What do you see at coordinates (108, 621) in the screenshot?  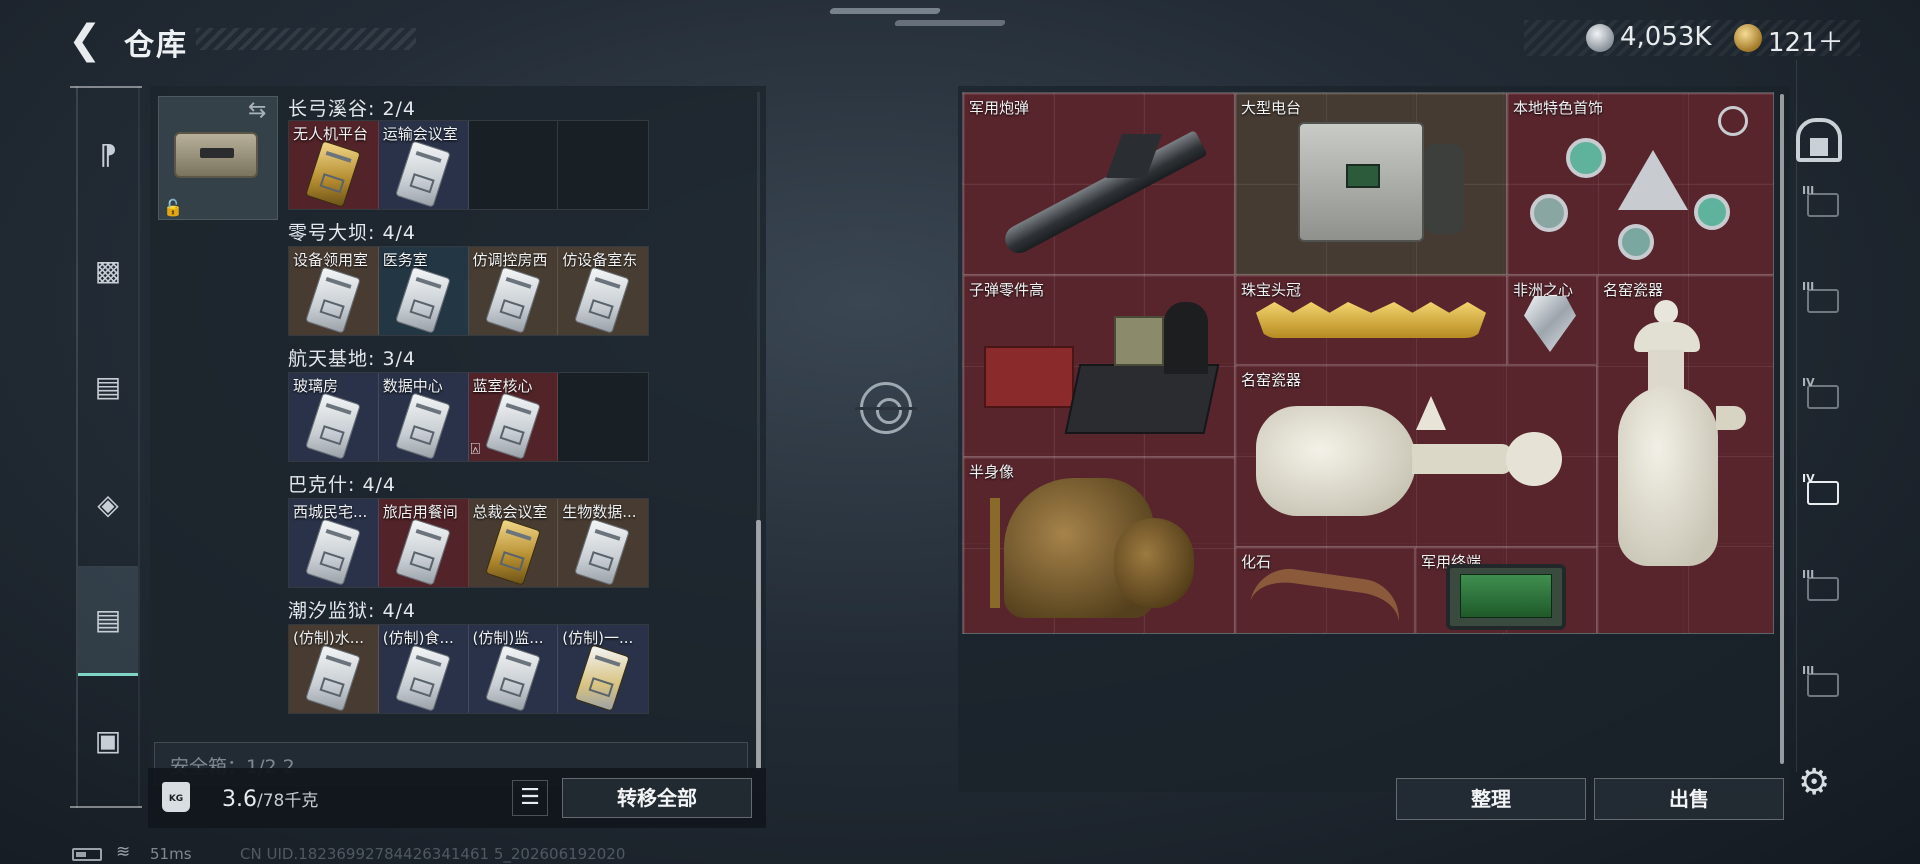 I see `keycard-case-icon: ▤` at bounding box center [108, 621].